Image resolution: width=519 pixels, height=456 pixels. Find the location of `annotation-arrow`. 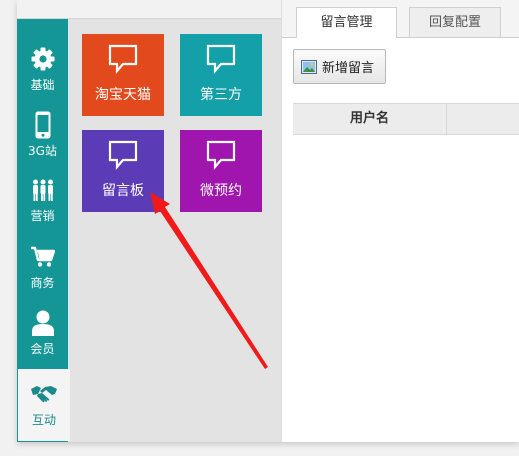

annotation-arrow is located at coordinates (209, 280).